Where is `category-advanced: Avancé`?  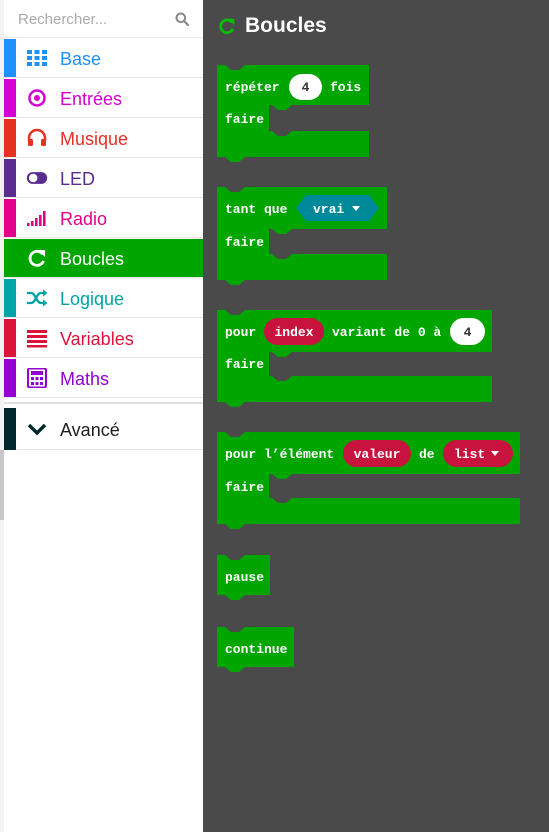 category-advanced: Avancé is located at coordinates (103, 429).